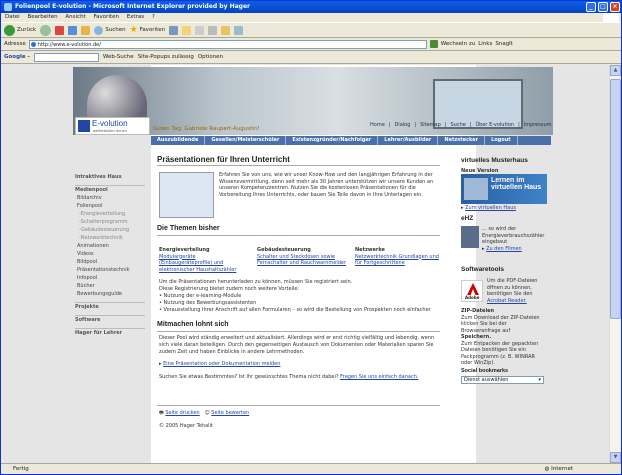  What do you see at coordinates (538, 125) in the screenshot?
I see `topnav-impressum: Impressum` at bounding box center [538, 125].